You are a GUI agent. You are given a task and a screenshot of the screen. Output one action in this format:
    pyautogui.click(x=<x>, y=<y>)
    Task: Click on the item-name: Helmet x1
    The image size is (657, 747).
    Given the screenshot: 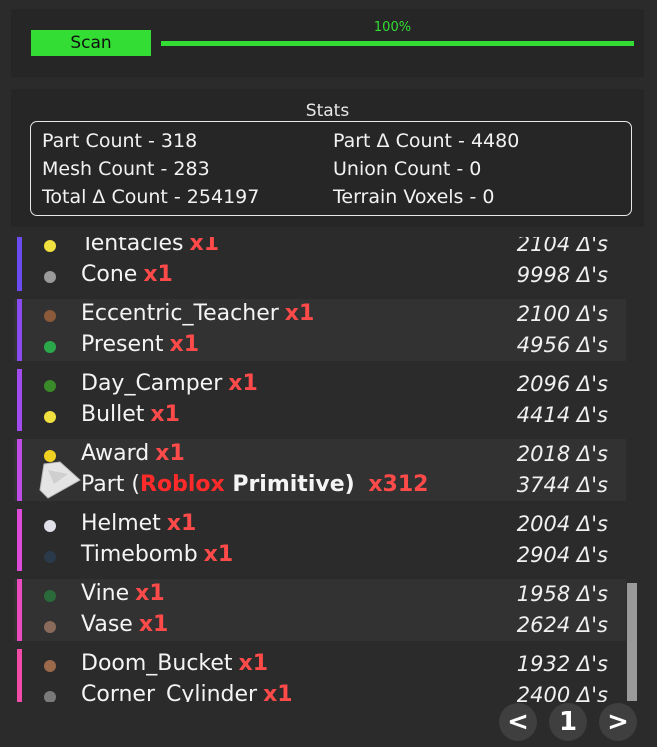 What is the action you would take?
    pyautogui.click(x=138, y=524)
    